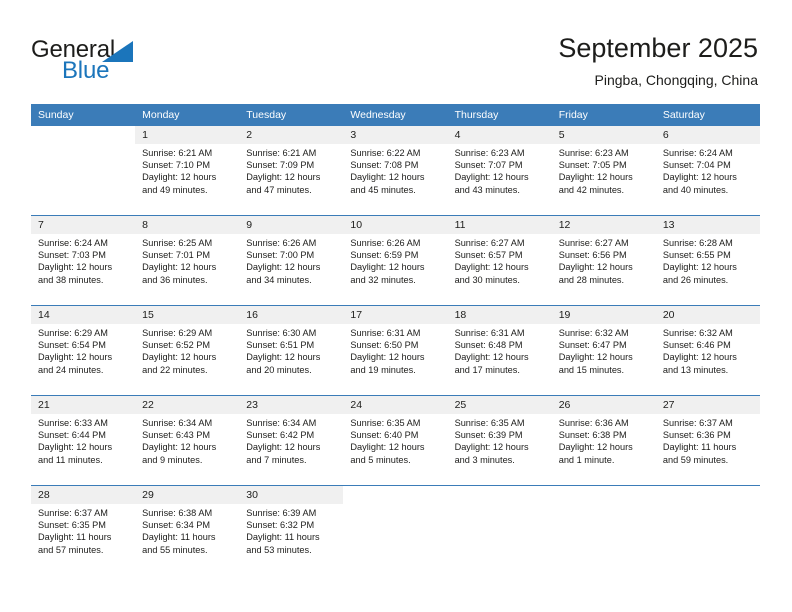 Image resolution: width=792 pixels, height=612 pixels. What do you see at coordinates (499, 225) in the screenshot?
I see `day-number: 11` at bounding box center [499, 225].